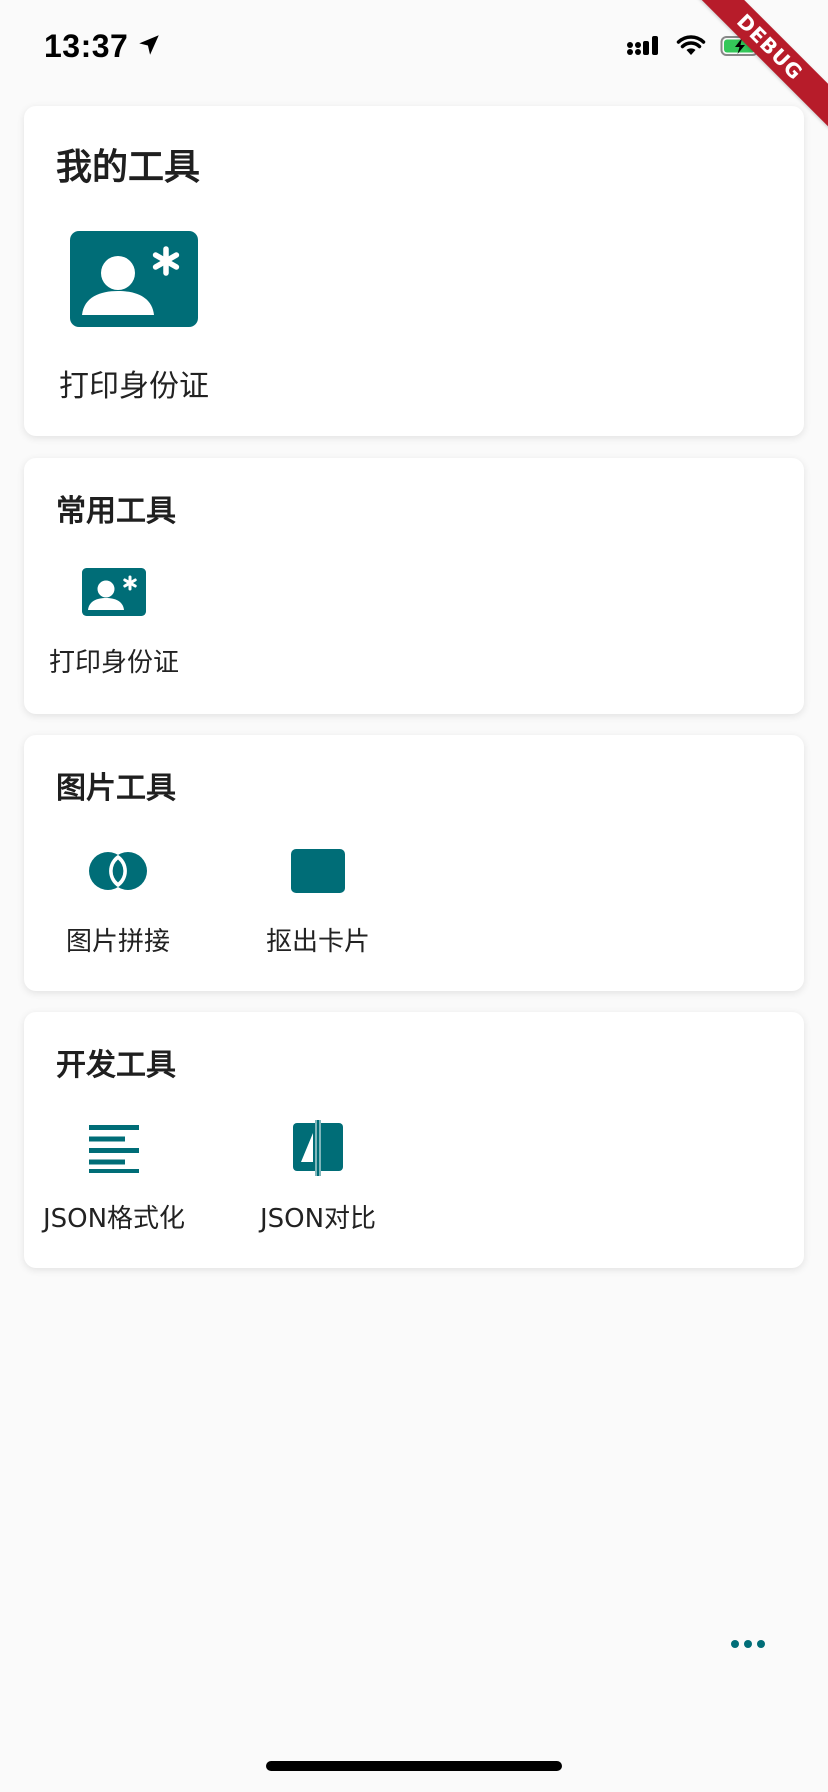  Describe the element at coordinates (118, 871) in the screenshot. I see `image-merge-icon` at that location.